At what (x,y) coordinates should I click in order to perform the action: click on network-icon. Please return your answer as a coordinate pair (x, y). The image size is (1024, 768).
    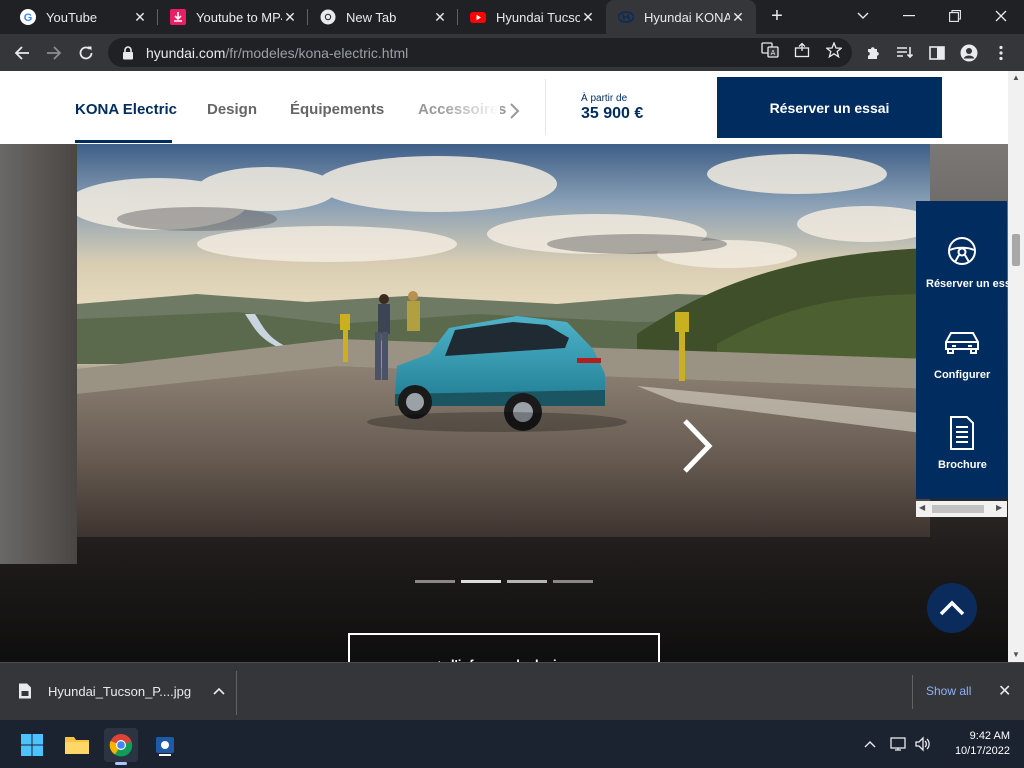
    Looking at the image, I should click on (899, 744).